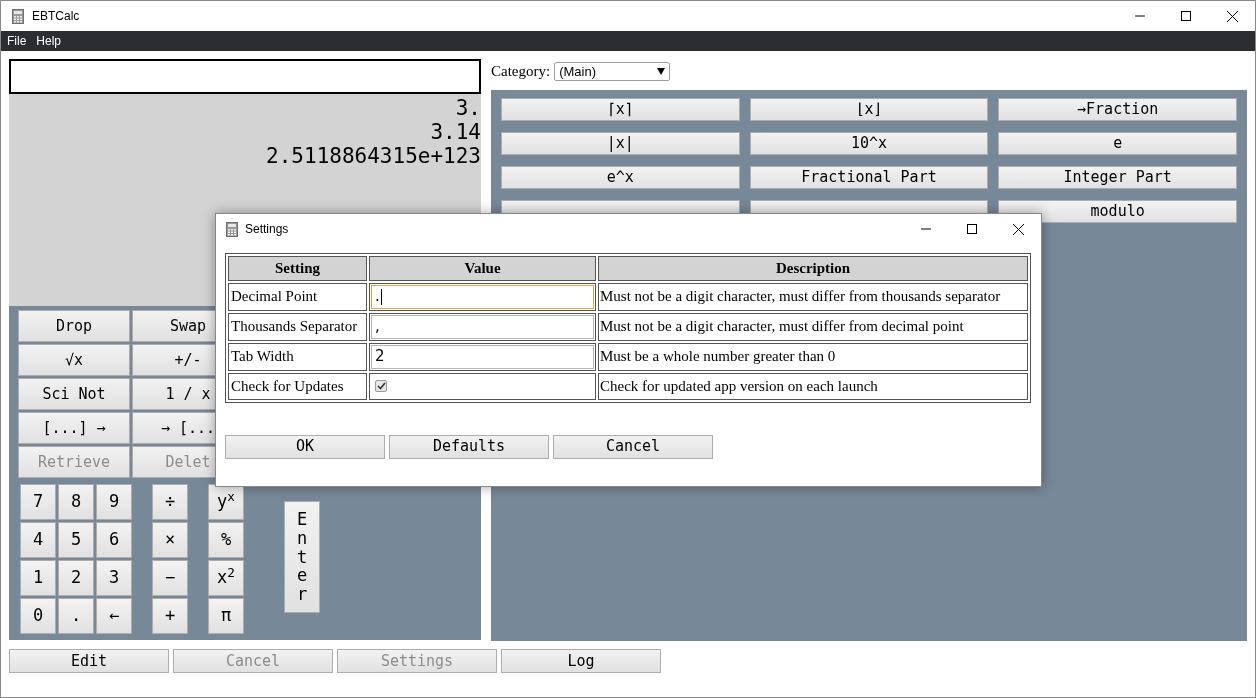 This screenshot has height=698, width=1256. I want to click on key-button: 3, so click(114, 578).